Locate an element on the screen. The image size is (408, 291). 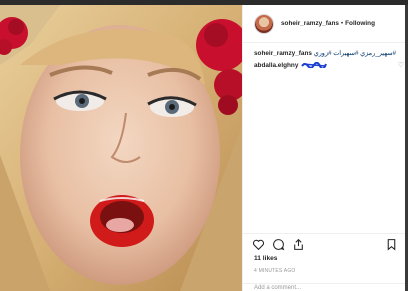
header-username-link: soheir_ramzy_fans is located at coordinates (310, 23).